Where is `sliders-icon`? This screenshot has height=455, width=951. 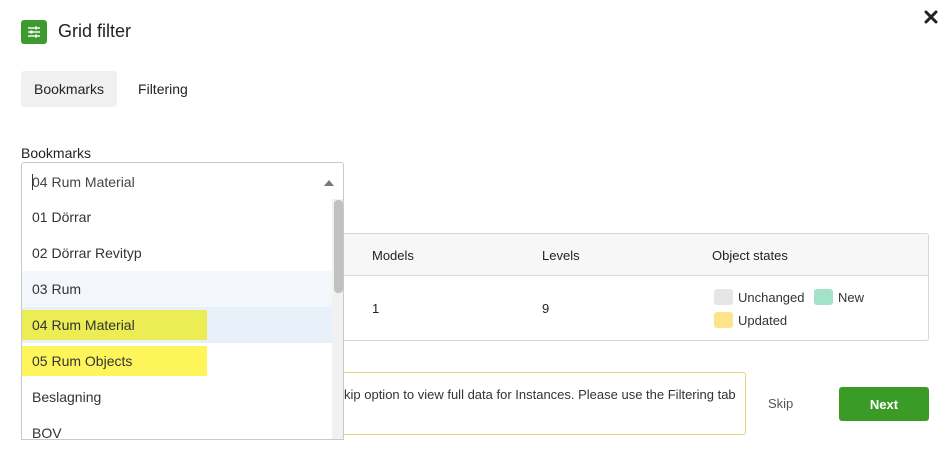
sliders-icon is located at coordinates (34, 32).